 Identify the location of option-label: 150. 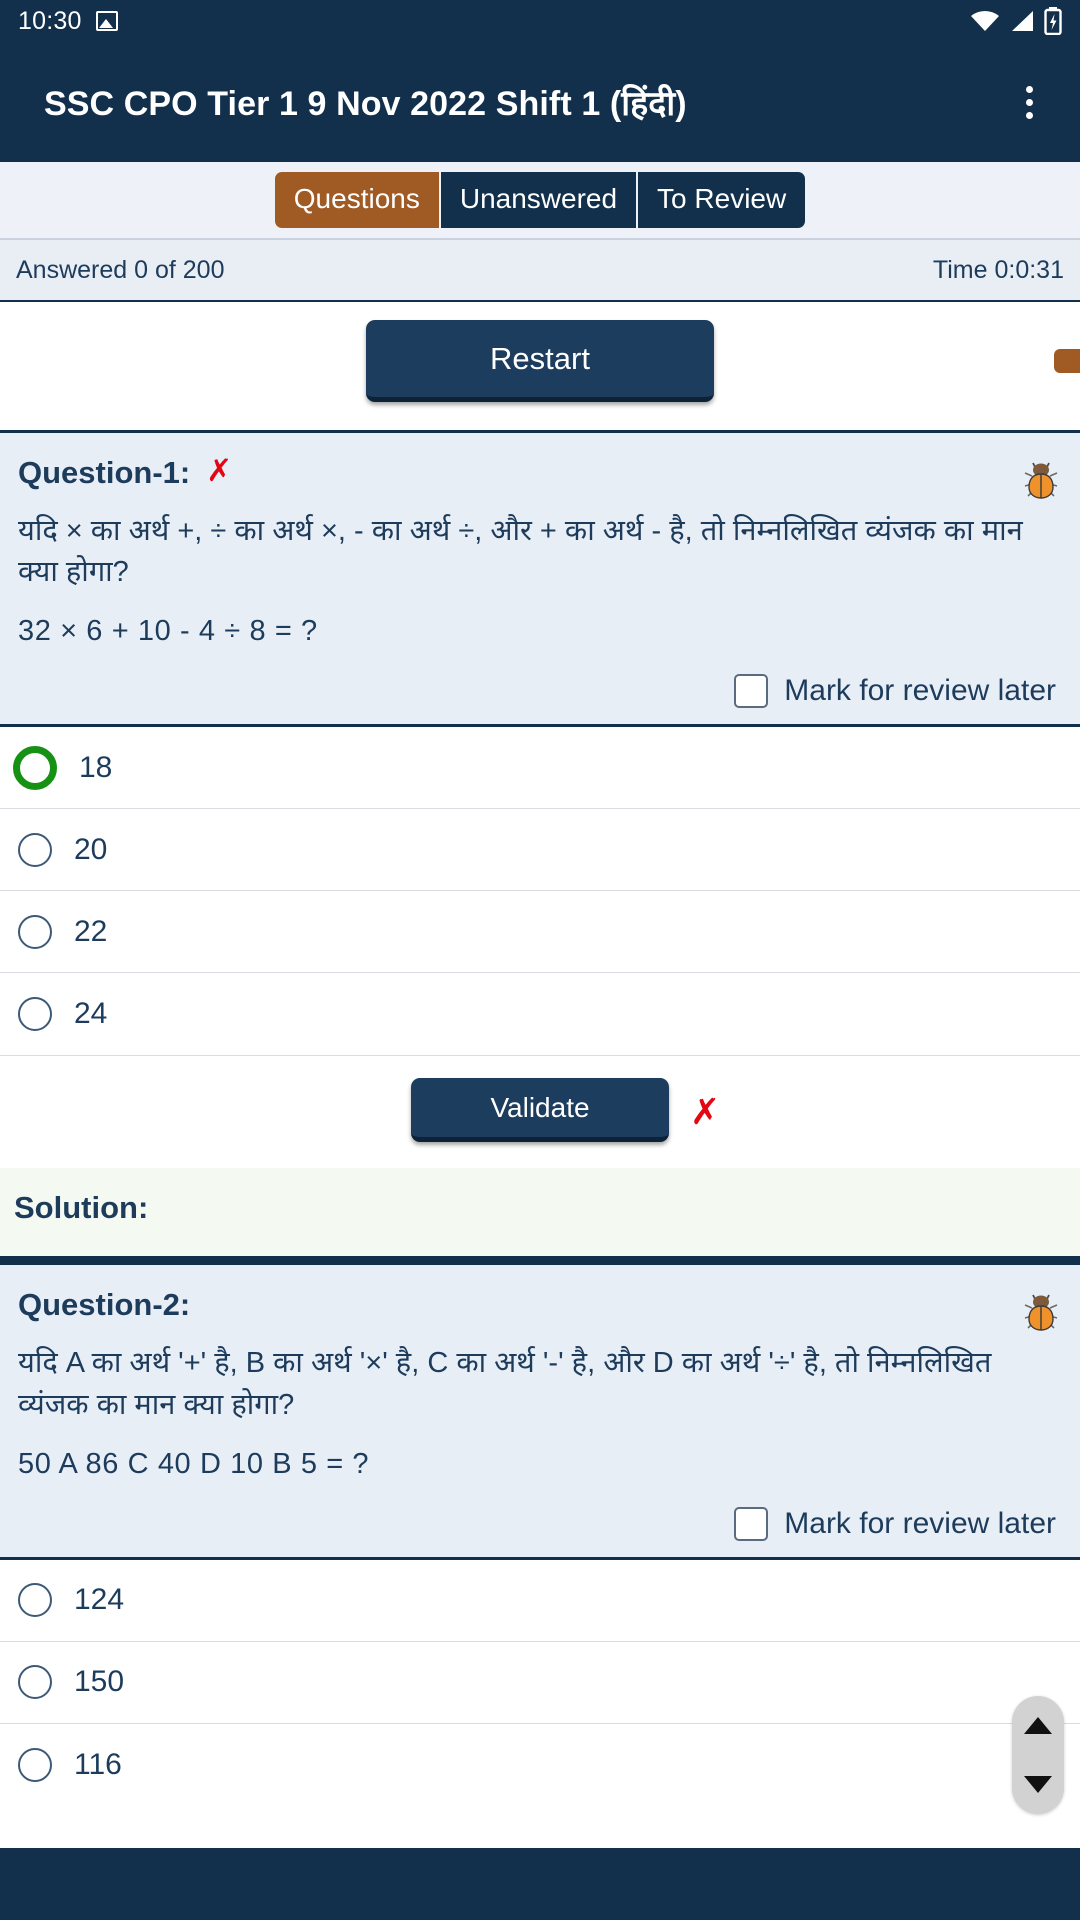
(99, 1682).